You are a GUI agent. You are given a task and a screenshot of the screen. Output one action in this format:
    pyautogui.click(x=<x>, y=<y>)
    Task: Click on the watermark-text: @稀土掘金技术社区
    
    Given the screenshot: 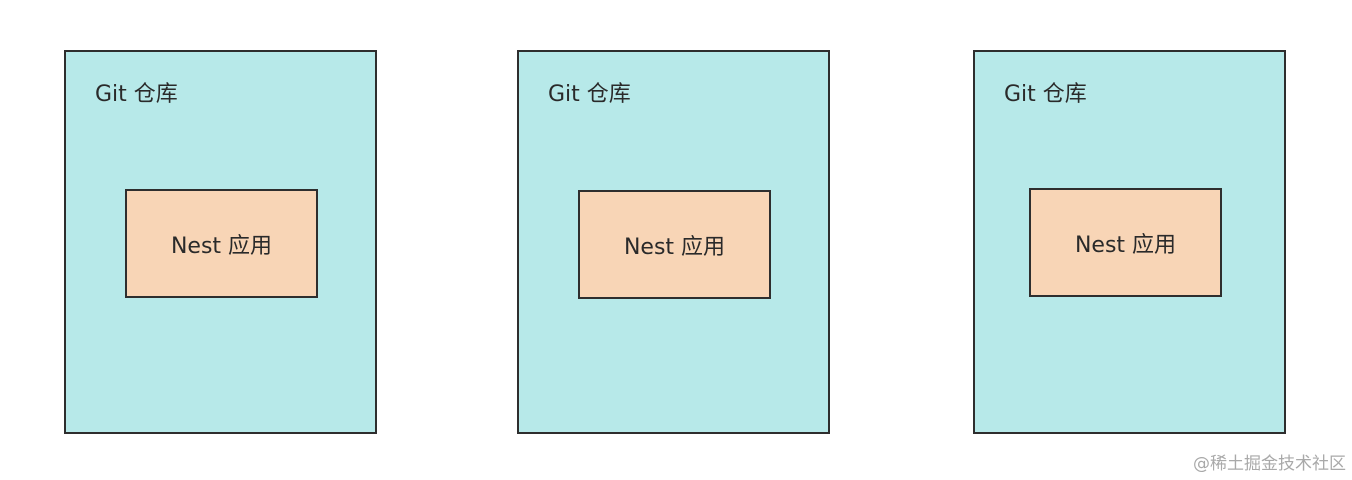 What is the action you would take?
    pyautogui.click(x=1269, y=464)
    